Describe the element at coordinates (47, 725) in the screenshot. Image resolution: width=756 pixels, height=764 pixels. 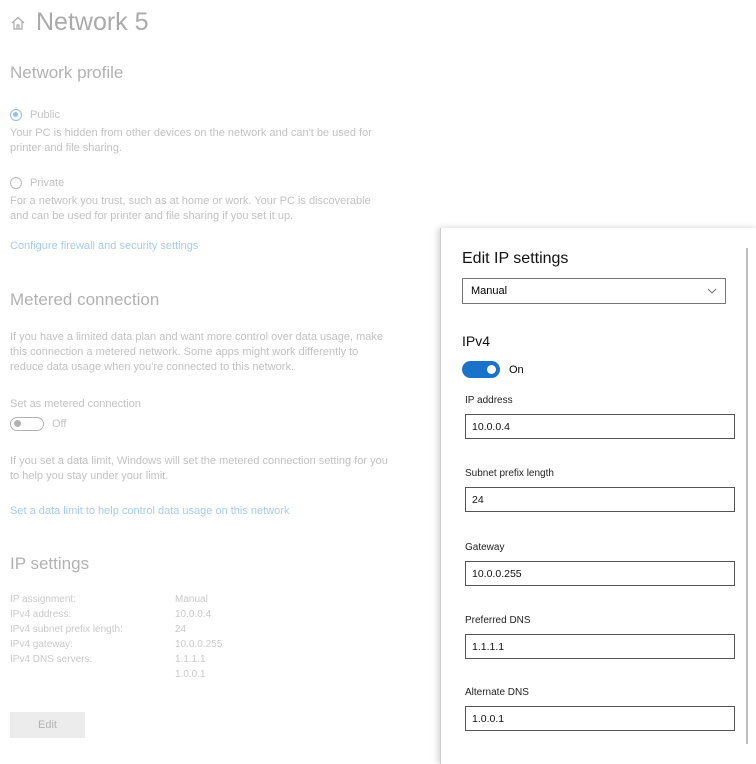
I see `edit-button: Edit` at that location.